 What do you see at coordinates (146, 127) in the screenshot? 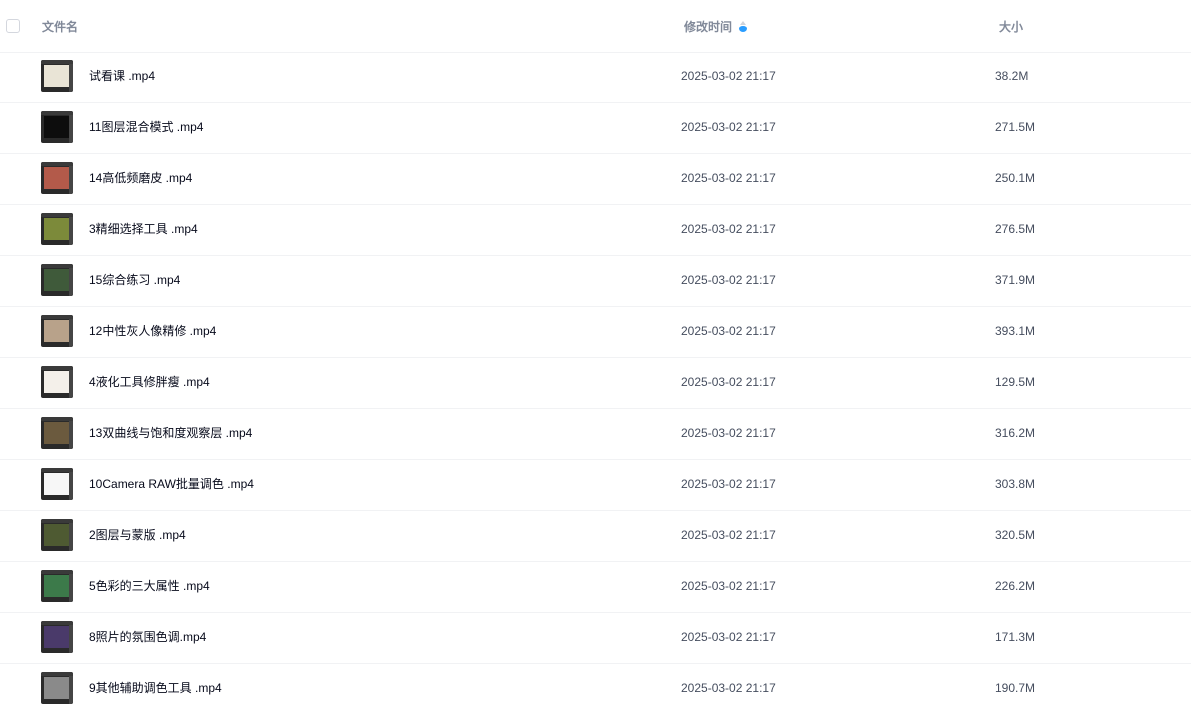
I see `file-name: 11图层混合模式 .mp4` at bounding box center [146, 127].